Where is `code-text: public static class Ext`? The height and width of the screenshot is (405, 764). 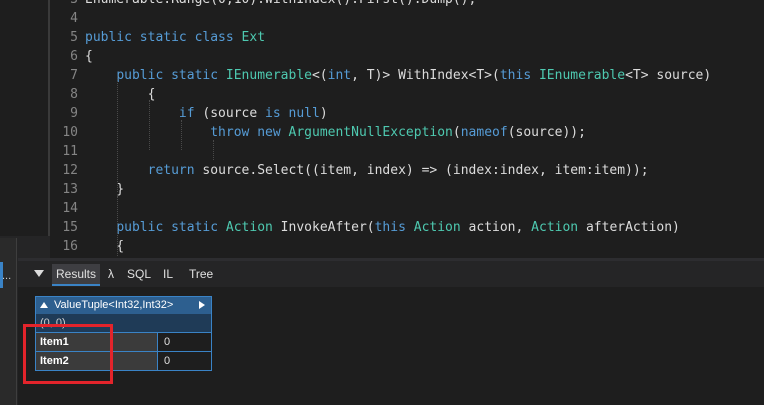 code-text: public static class Ext is located at coordinates (175, 37).